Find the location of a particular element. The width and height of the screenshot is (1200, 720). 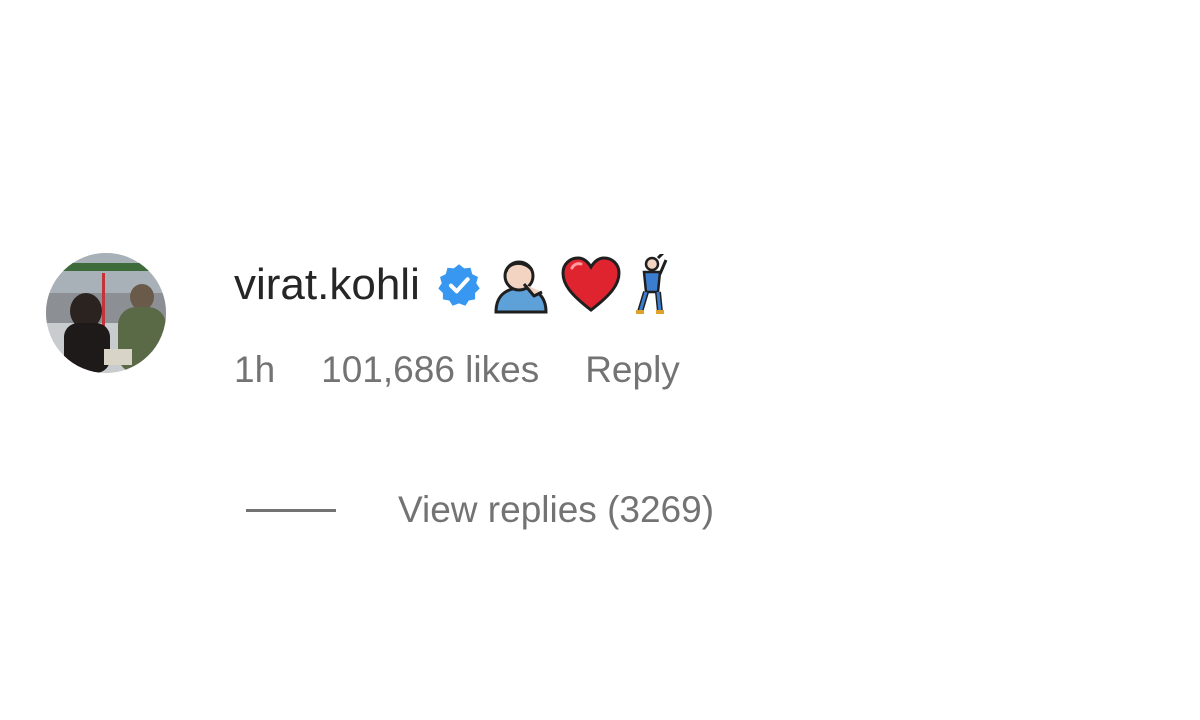

avatar is located at coordinates (106, 313).